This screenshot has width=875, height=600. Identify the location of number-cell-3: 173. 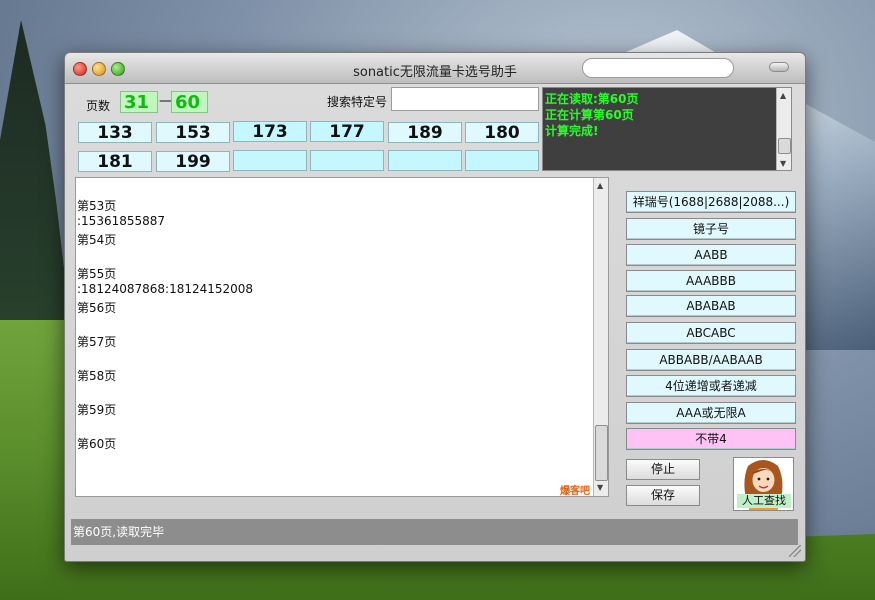
(270, 131).